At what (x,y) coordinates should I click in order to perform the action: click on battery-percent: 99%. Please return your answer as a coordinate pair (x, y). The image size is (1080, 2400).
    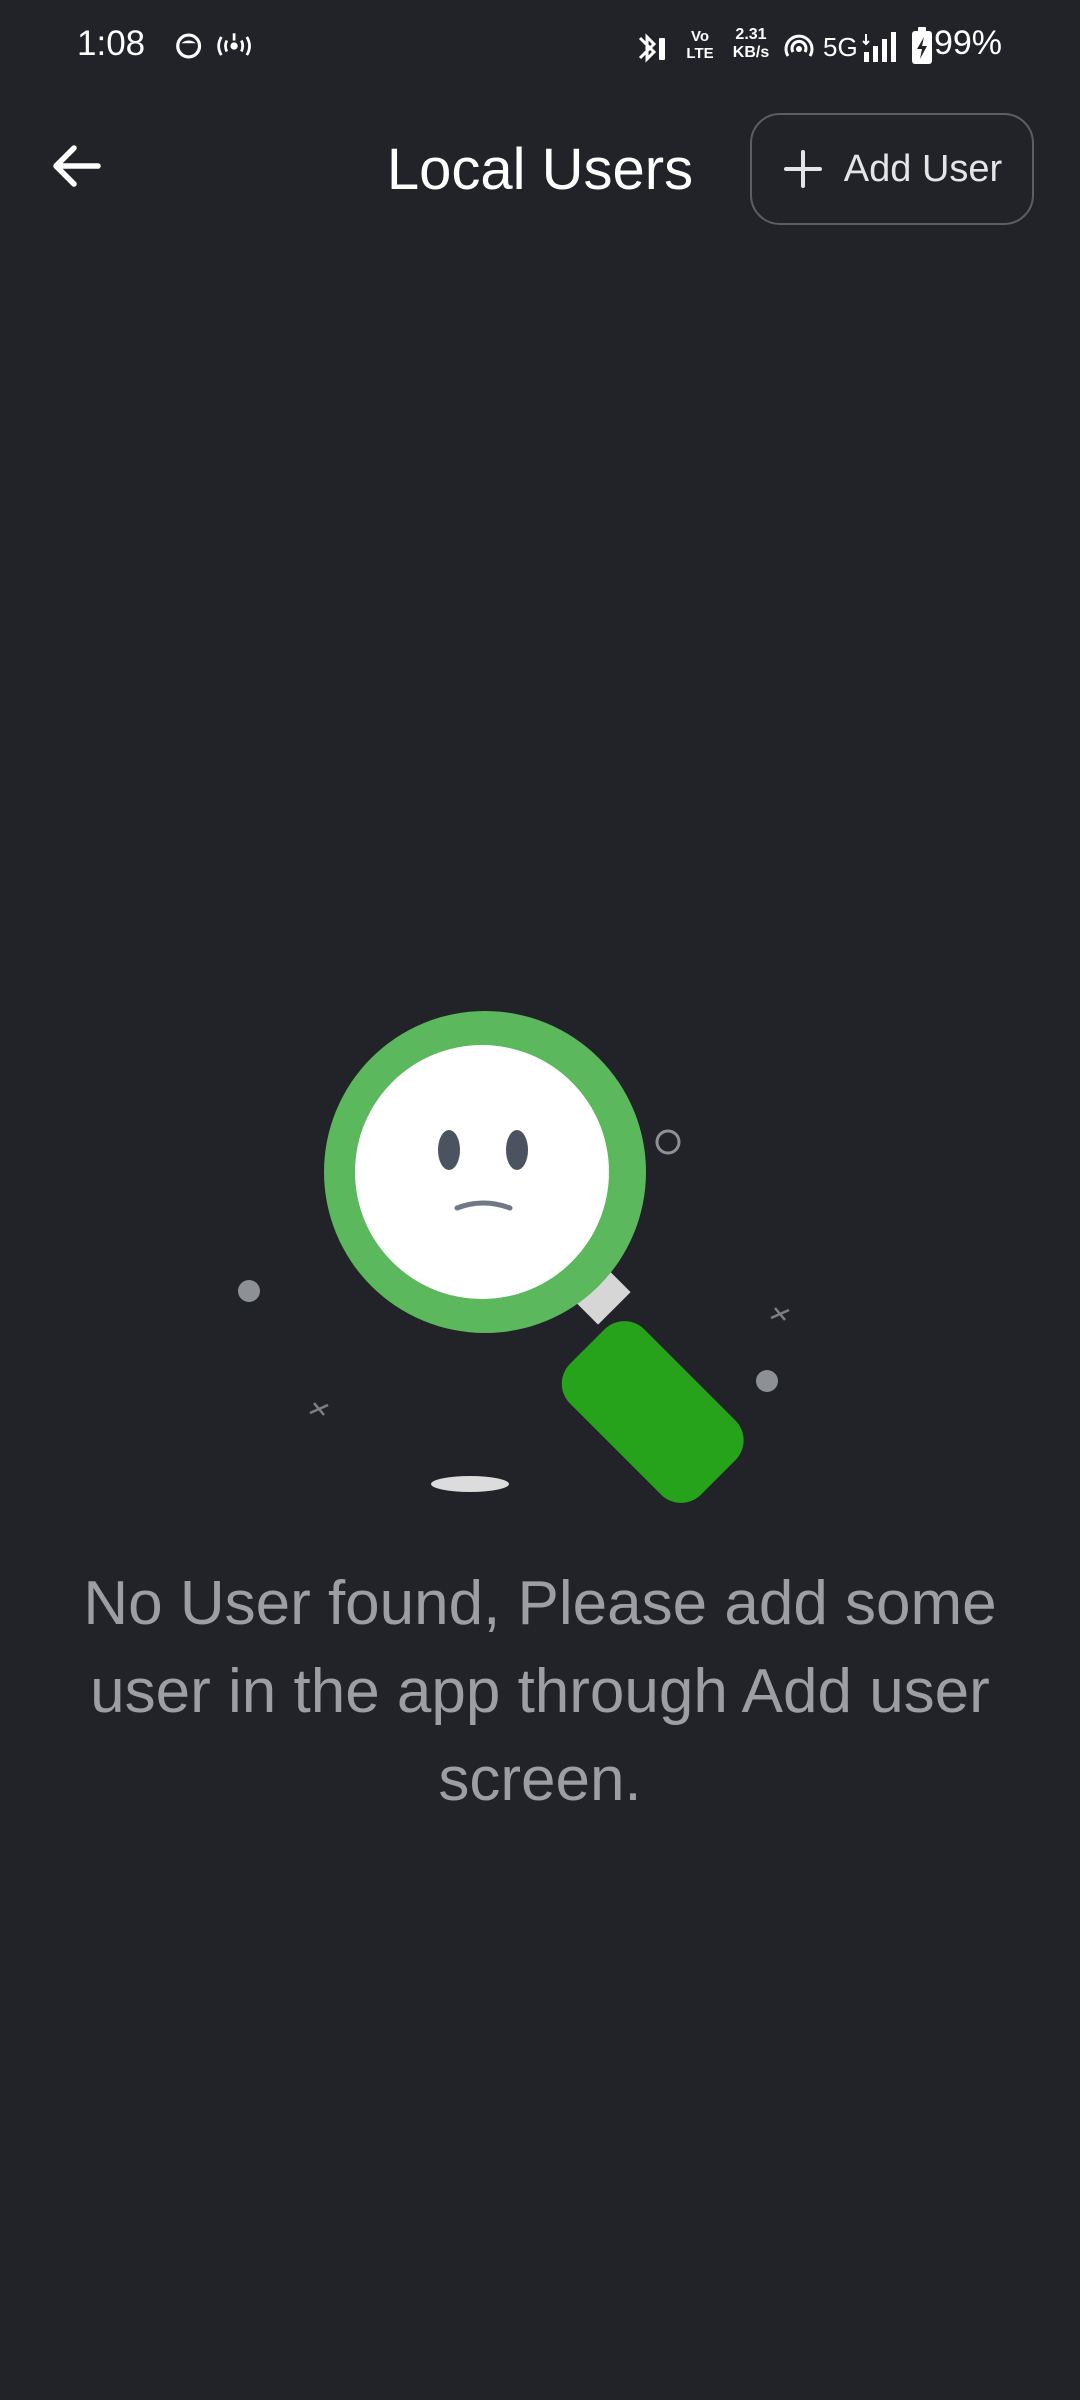
    Looking at the image, I should click on (967, 43).